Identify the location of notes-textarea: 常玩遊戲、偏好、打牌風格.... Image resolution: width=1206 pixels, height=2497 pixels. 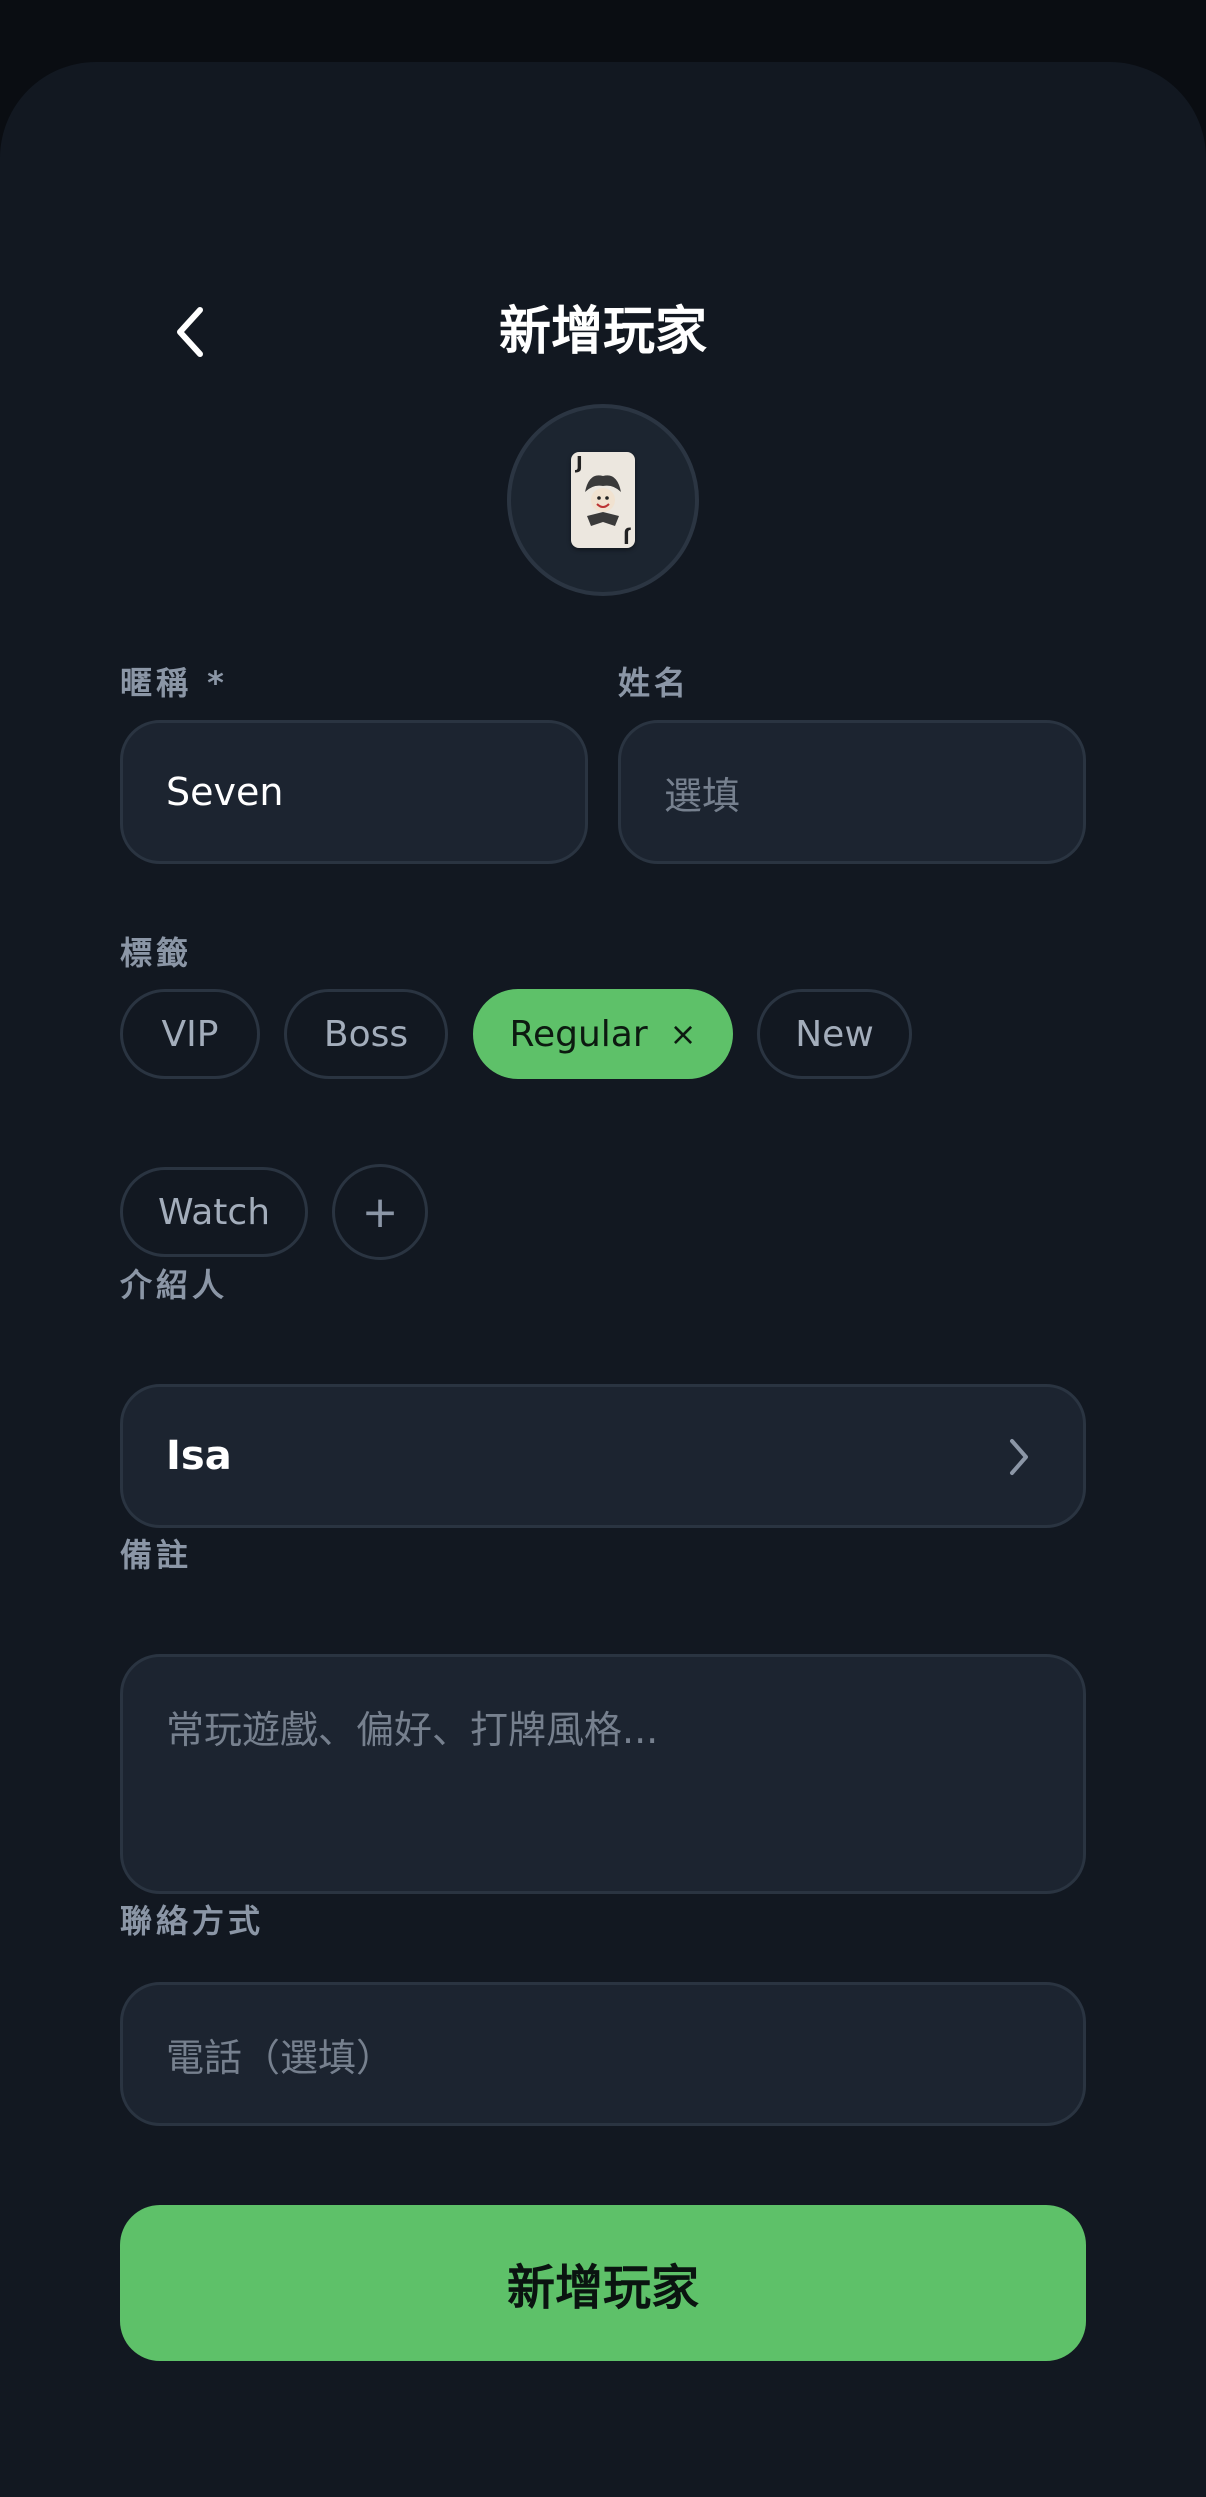
(603, 1774).